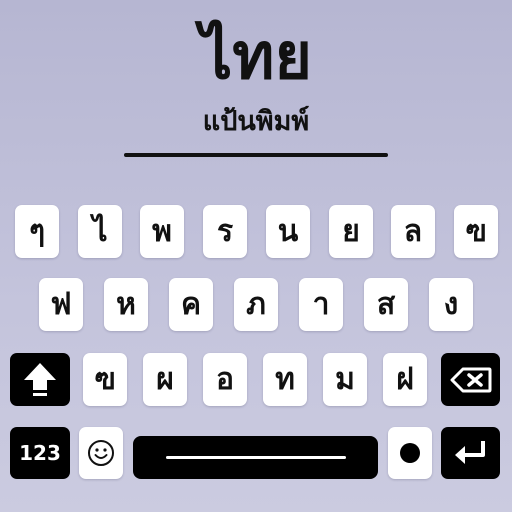 This screenshot has width=512, height=512. I want to click on space-bar-line, so click(255, 457).